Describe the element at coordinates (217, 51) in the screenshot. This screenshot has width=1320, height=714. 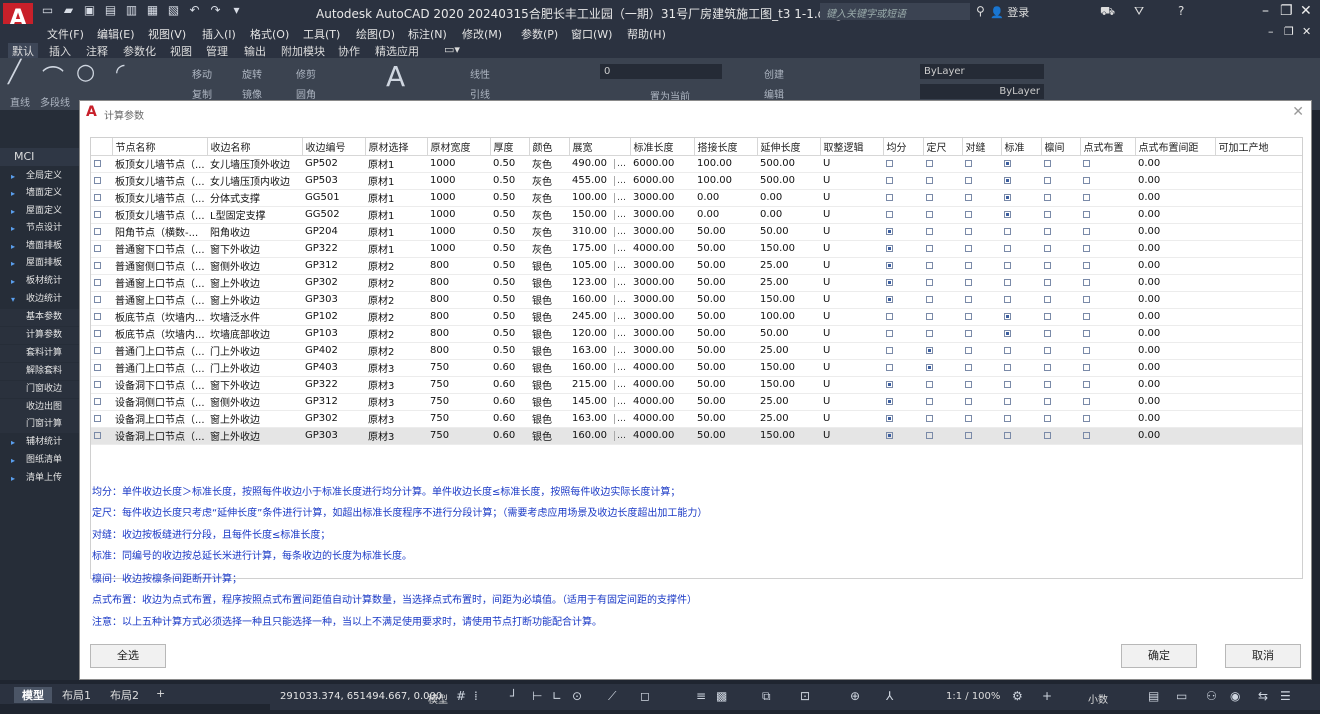
I see `tab-manage: 管理` at that location.